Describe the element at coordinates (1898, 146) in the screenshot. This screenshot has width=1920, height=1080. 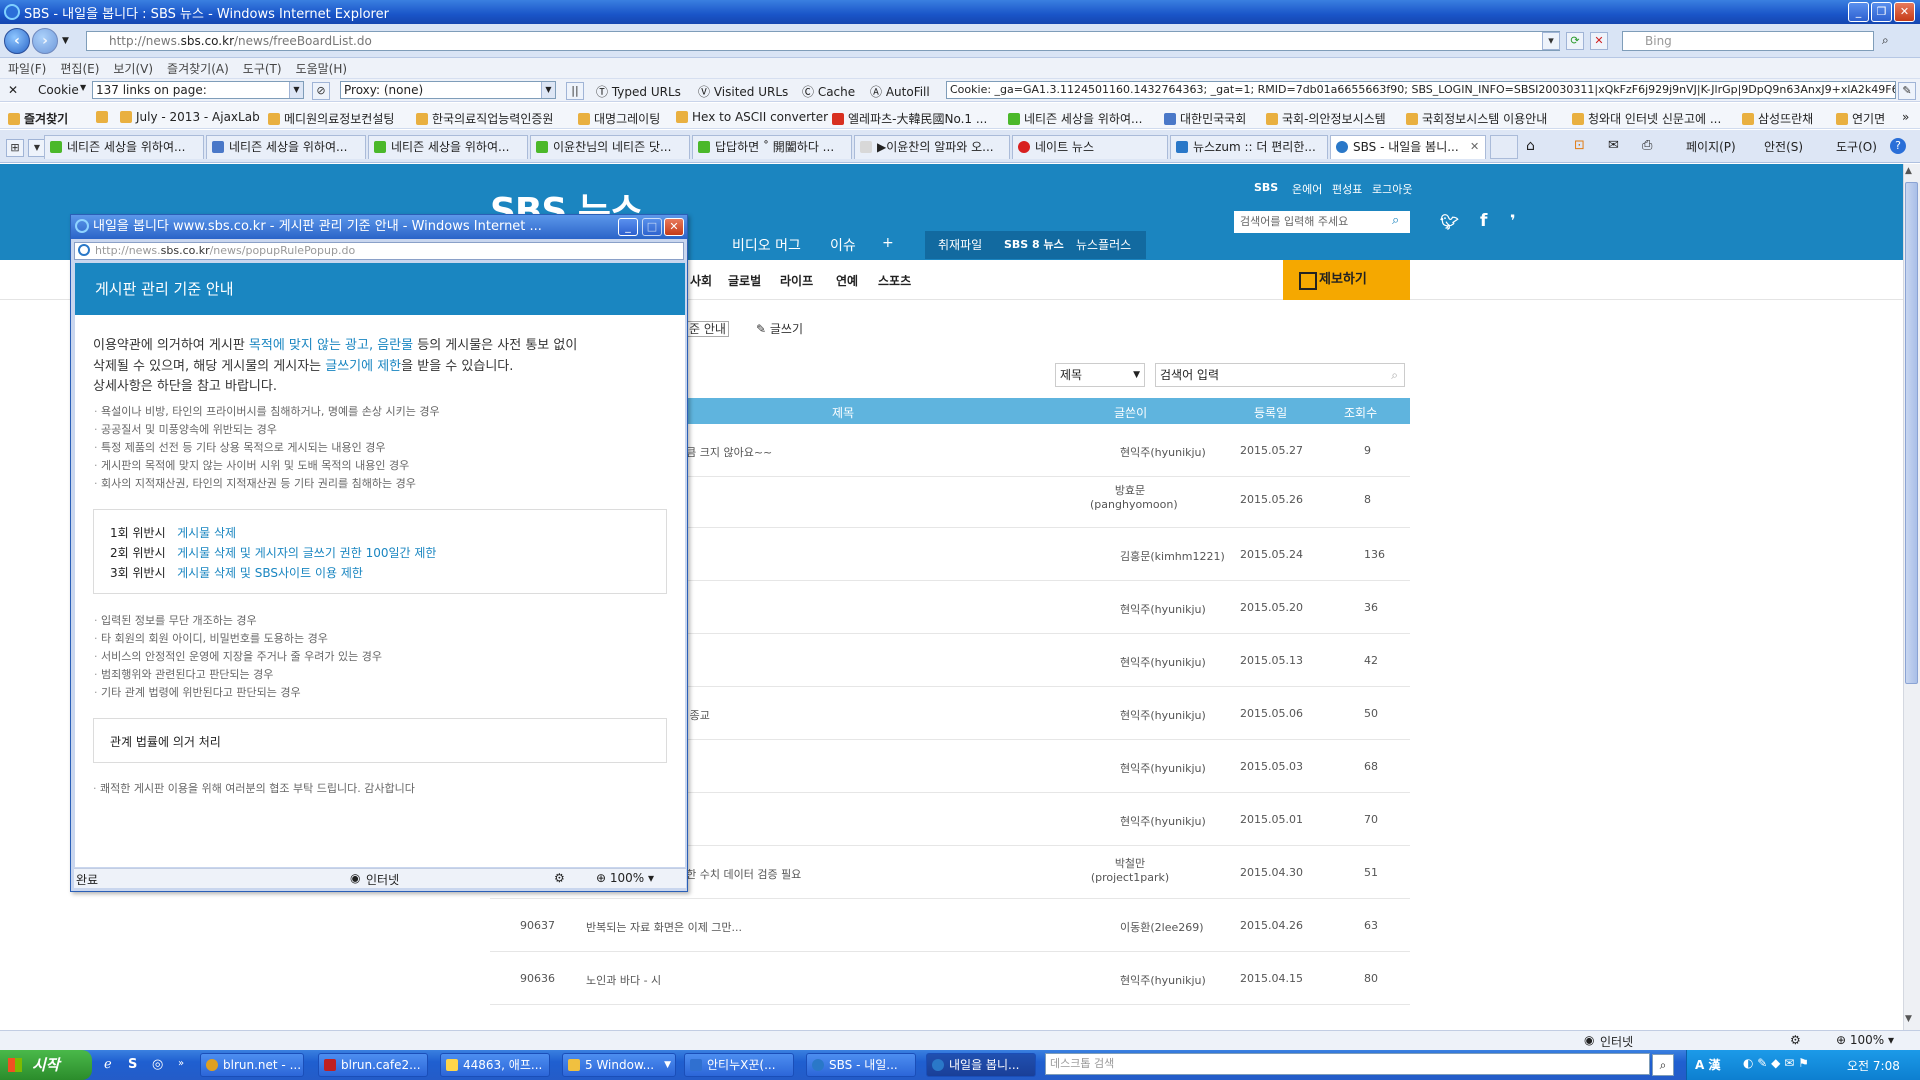
I see `help-icon: ?` at that location.